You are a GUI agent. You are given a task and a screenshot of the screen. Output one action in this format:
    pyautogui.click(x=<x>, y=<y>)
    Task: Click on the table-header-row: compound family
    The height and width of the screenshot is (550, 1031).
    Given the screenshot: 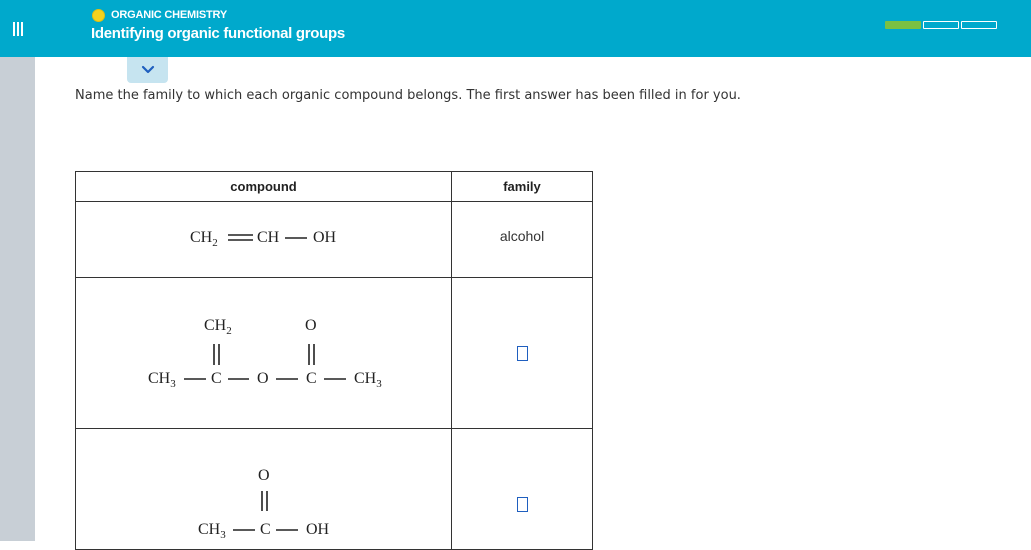 What is the action you would take?
    pyautogui.click(x=334, y=186)
    